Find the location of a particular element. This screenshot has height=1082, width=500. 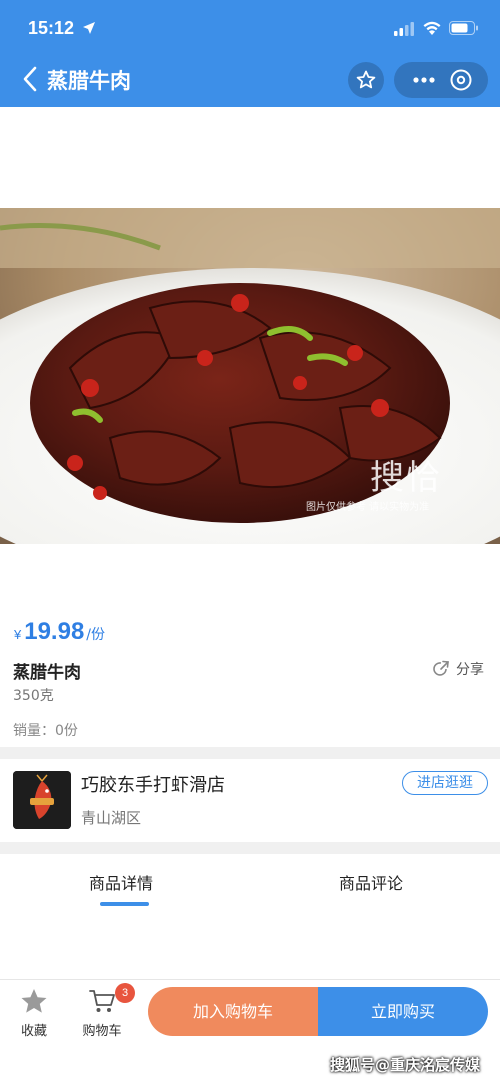

favorite-button is located at coordinates (366, 80).